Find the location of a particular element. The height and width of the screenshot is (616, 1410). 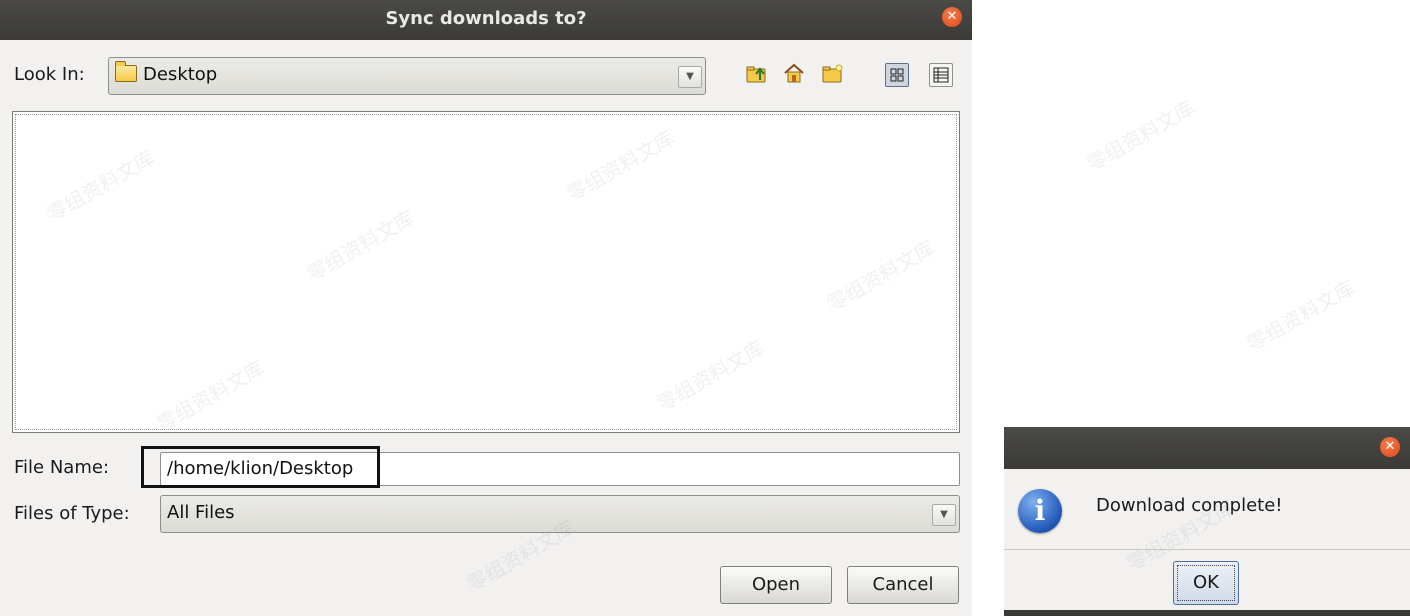

ok-button: OK is located at coordinates (1206, 583).